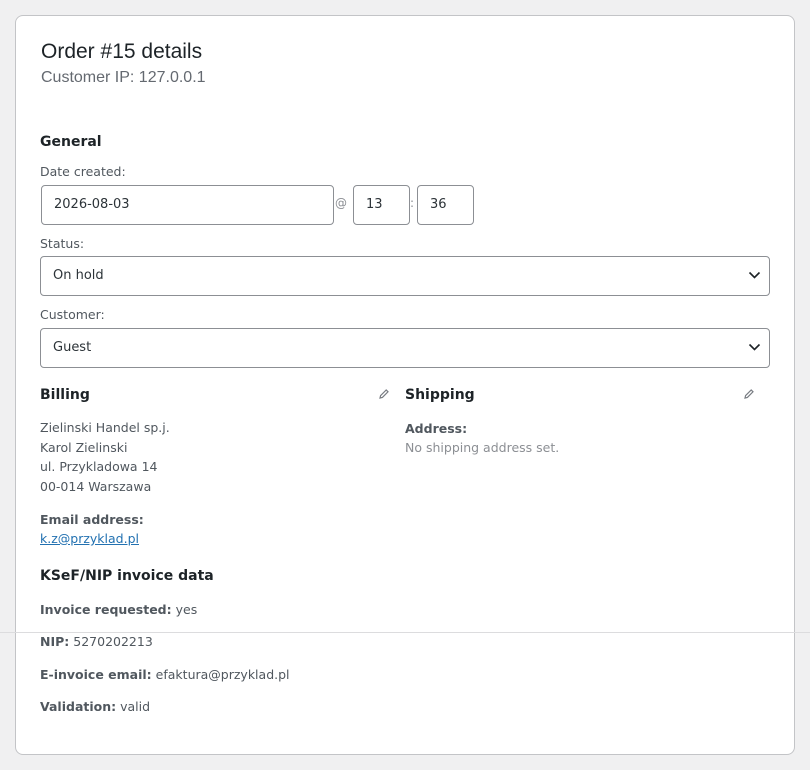 This screenshot has height=770, width=810. I want to click on billing-address-line: ul. Przykladowa 14, so click(99, 466).